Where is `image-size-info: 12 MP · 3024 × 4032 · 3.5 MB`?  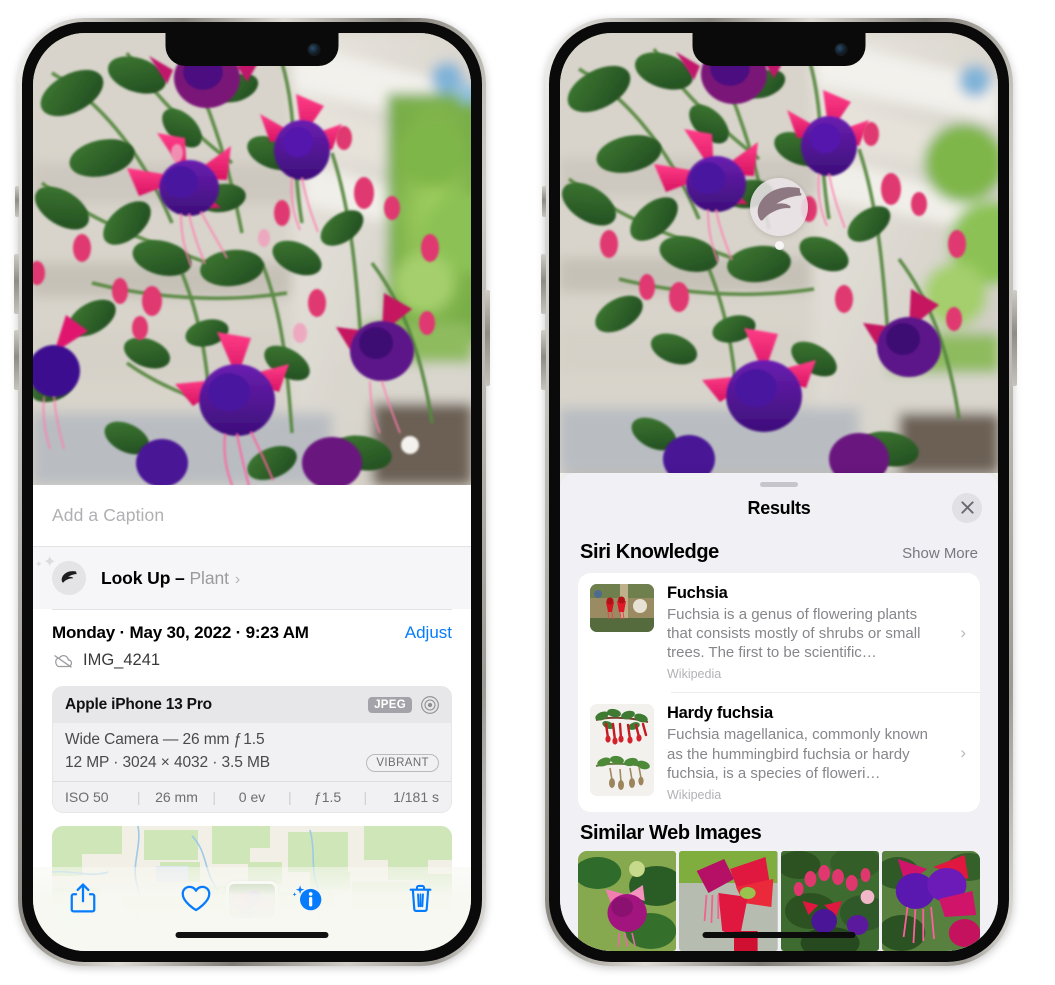 image-size-info: 12 MP · 3024 × 4032 · 3.5 MB is located at coordinates (167, 762).